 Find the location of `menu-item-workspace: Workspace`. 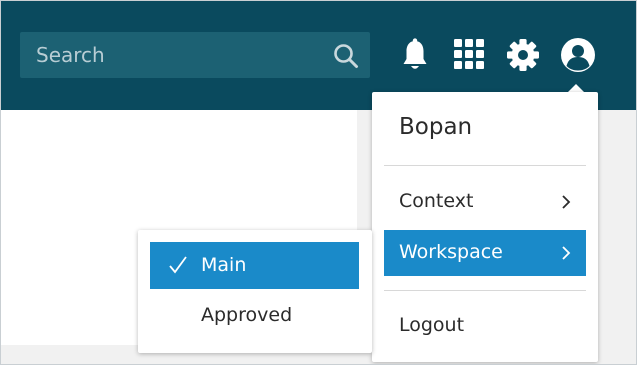

menu-item-workspace: Workspace is located at coordinates (485, 253).